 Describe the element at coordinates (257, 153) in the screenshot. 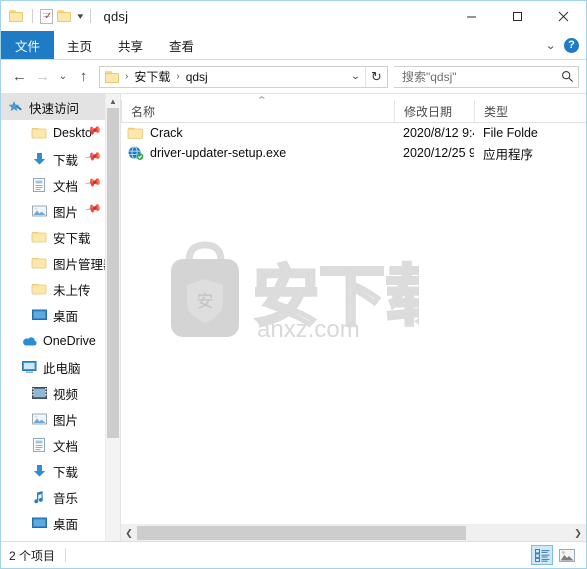

I see `file-name-cell: driver-updater-setup.exe` at that location.